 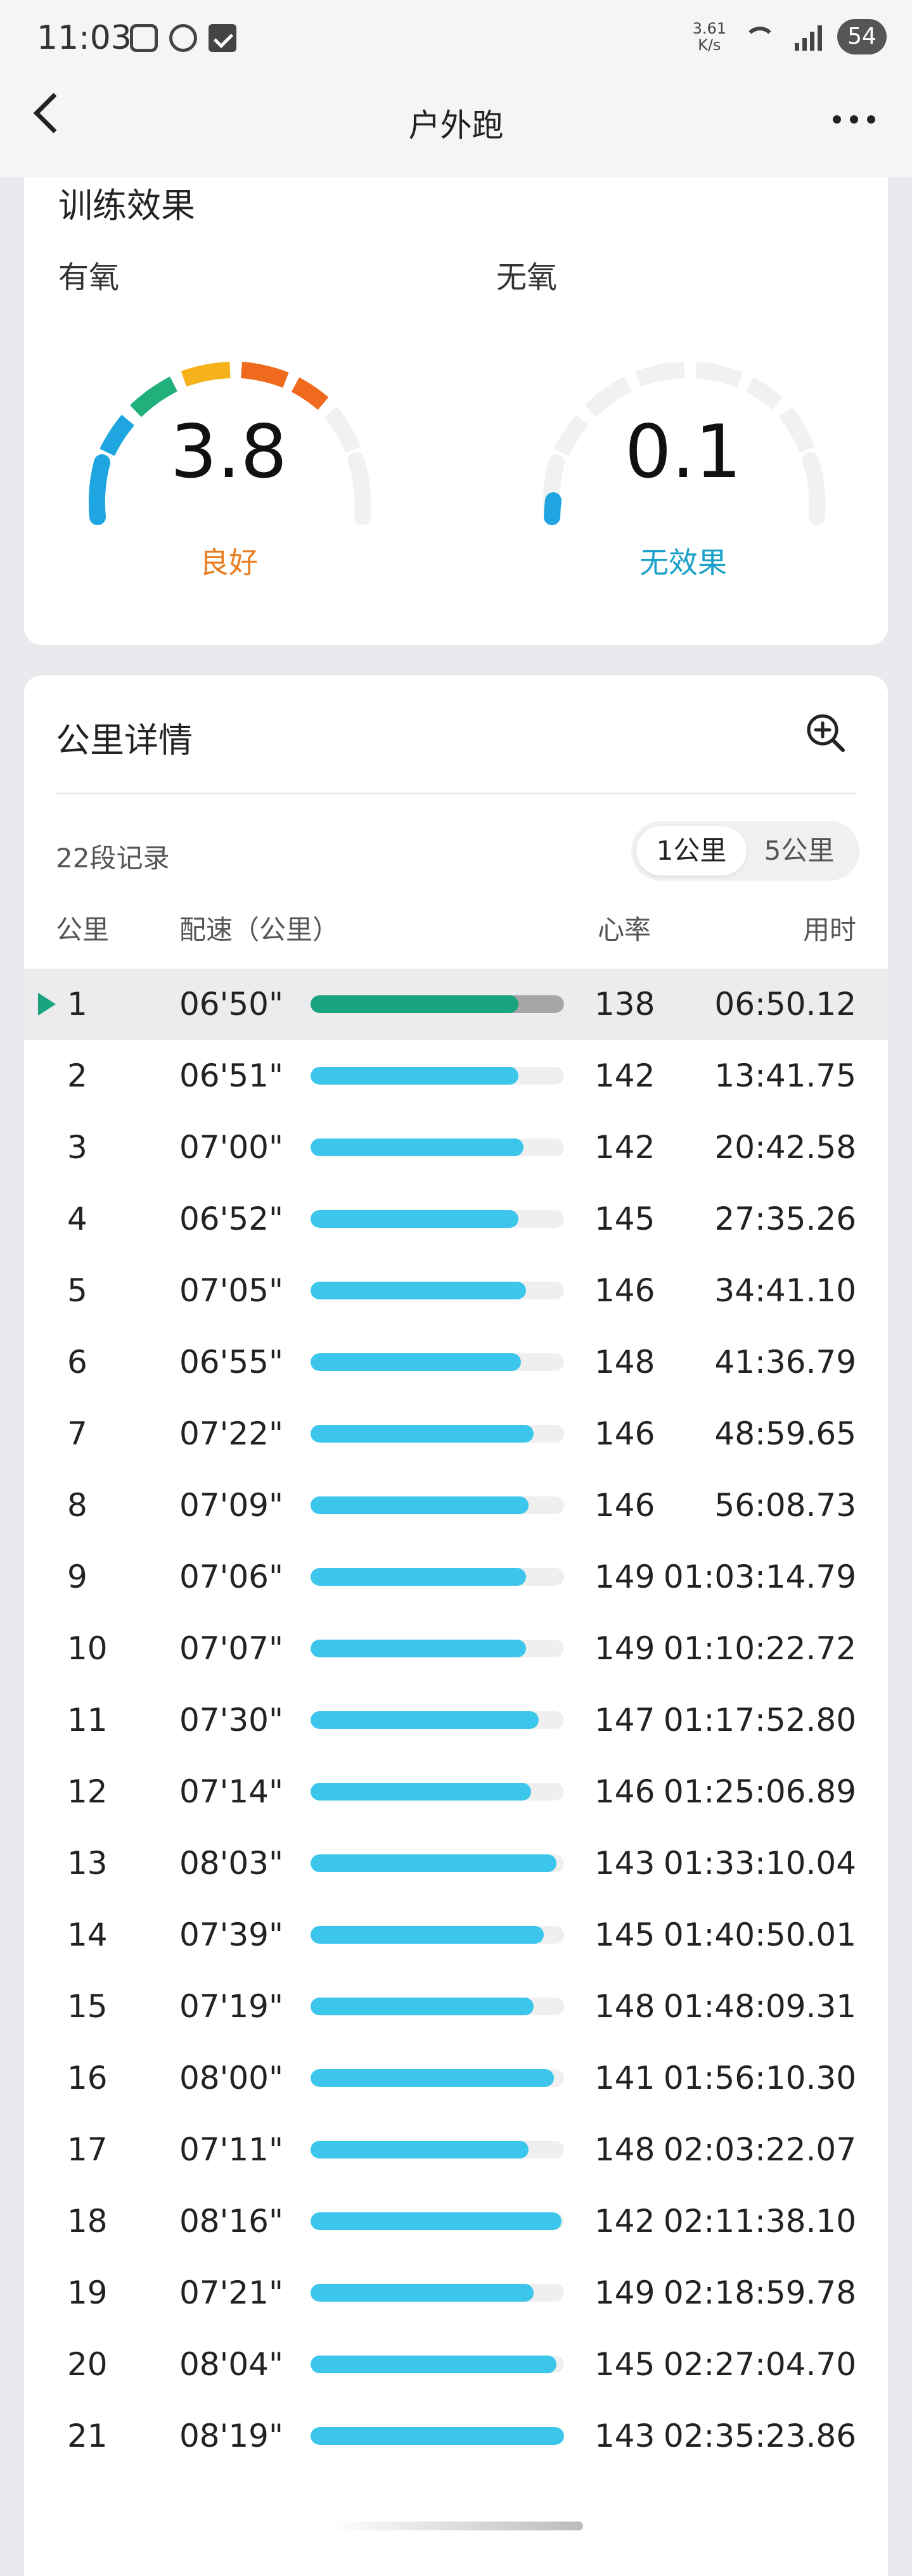 I want to click on column-header-time: 用时, so click(x=829, y=930).